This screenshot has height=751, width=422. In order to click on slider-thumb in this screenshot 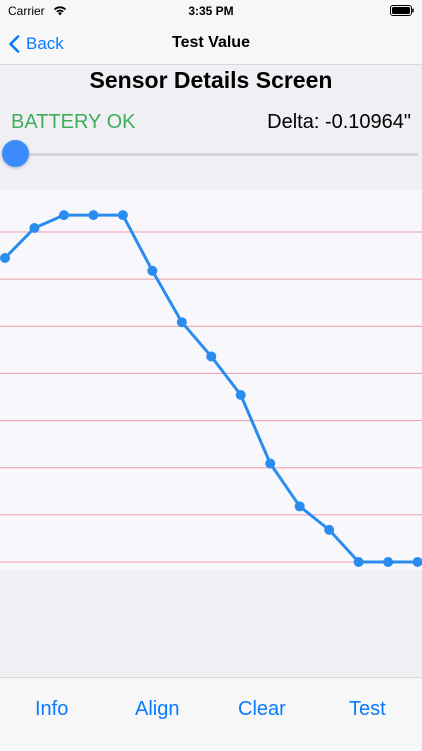, I will do `click(15, 153)`.